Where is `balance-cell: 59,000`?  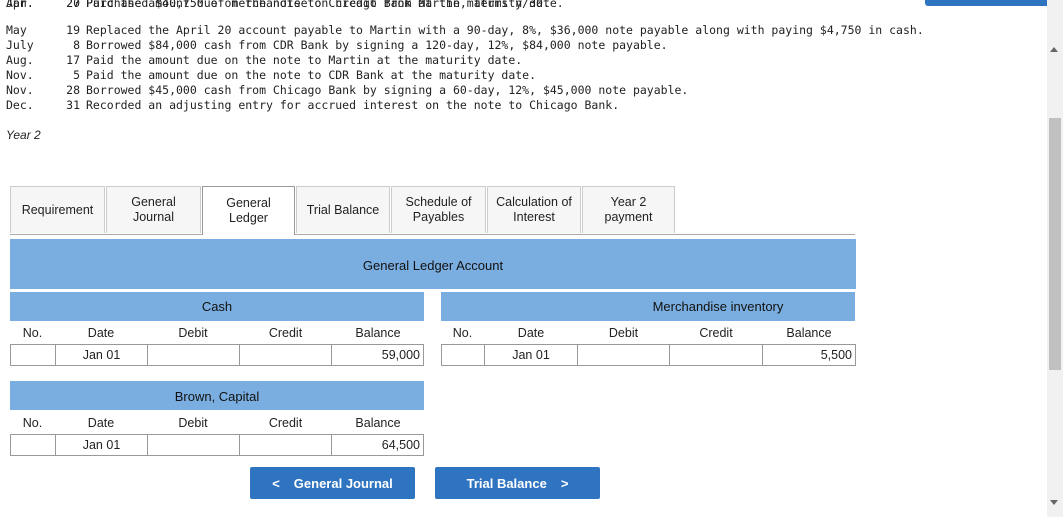 balance-cell: 59,000 is located at coordinates (377, 355).